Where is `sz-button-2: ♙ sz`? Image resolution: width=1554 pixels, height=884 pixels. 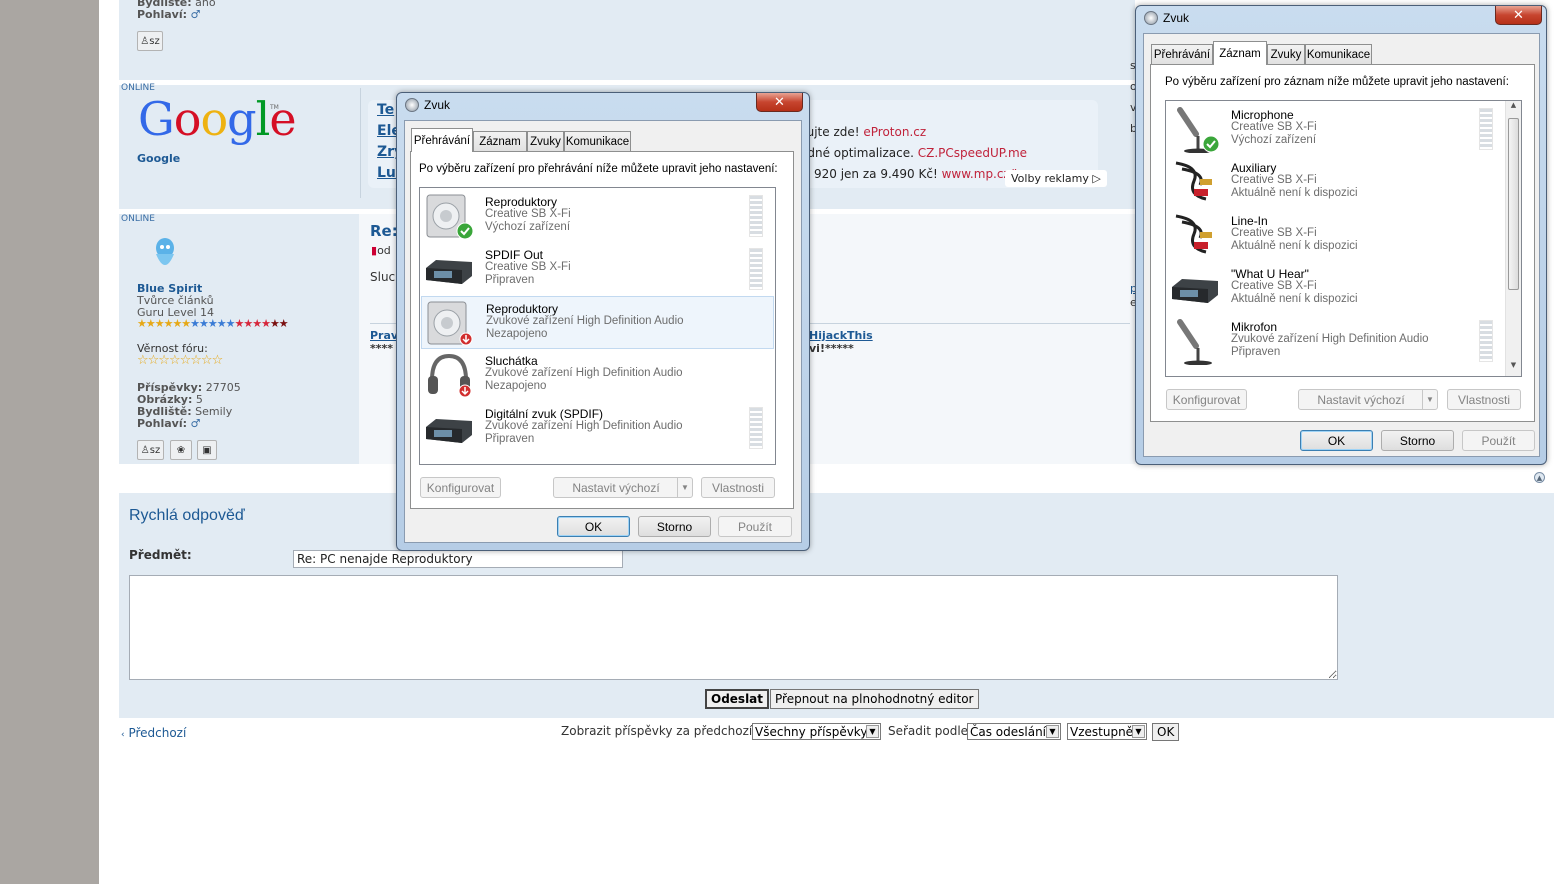
sz-button-2: ♙ sz is located at coordinates (150, 450).